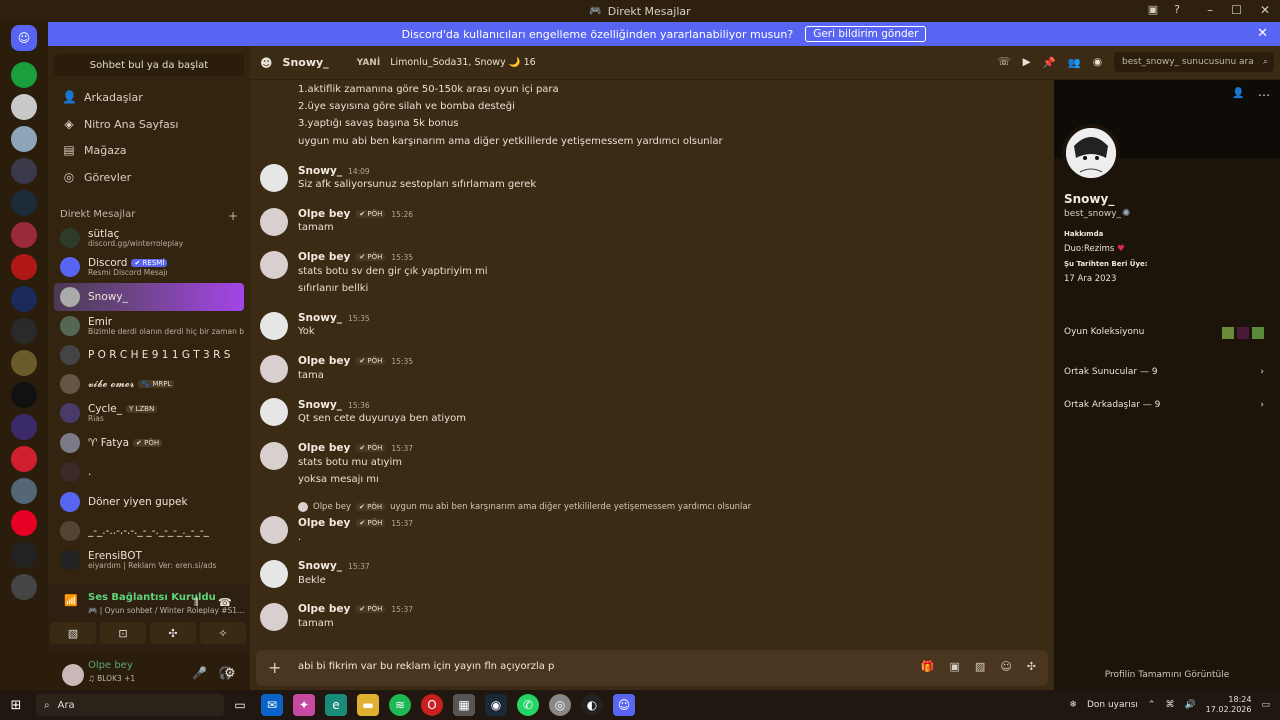  Describe the element at coordinates (230, 673) in the screenshot. I see `settings-gear-icon: ⚙` at that location.